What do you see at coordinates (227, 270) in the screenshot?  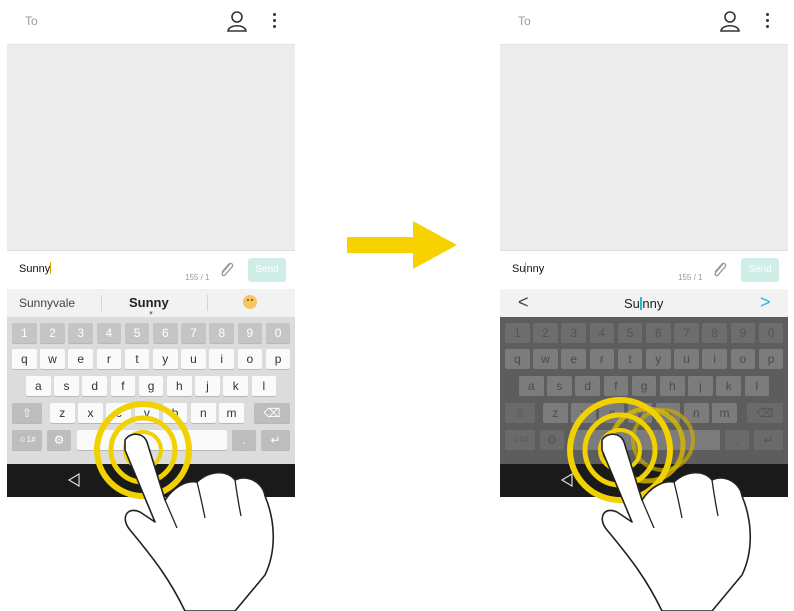 I see `paperclip-icon` at bounding box center [227, 270].